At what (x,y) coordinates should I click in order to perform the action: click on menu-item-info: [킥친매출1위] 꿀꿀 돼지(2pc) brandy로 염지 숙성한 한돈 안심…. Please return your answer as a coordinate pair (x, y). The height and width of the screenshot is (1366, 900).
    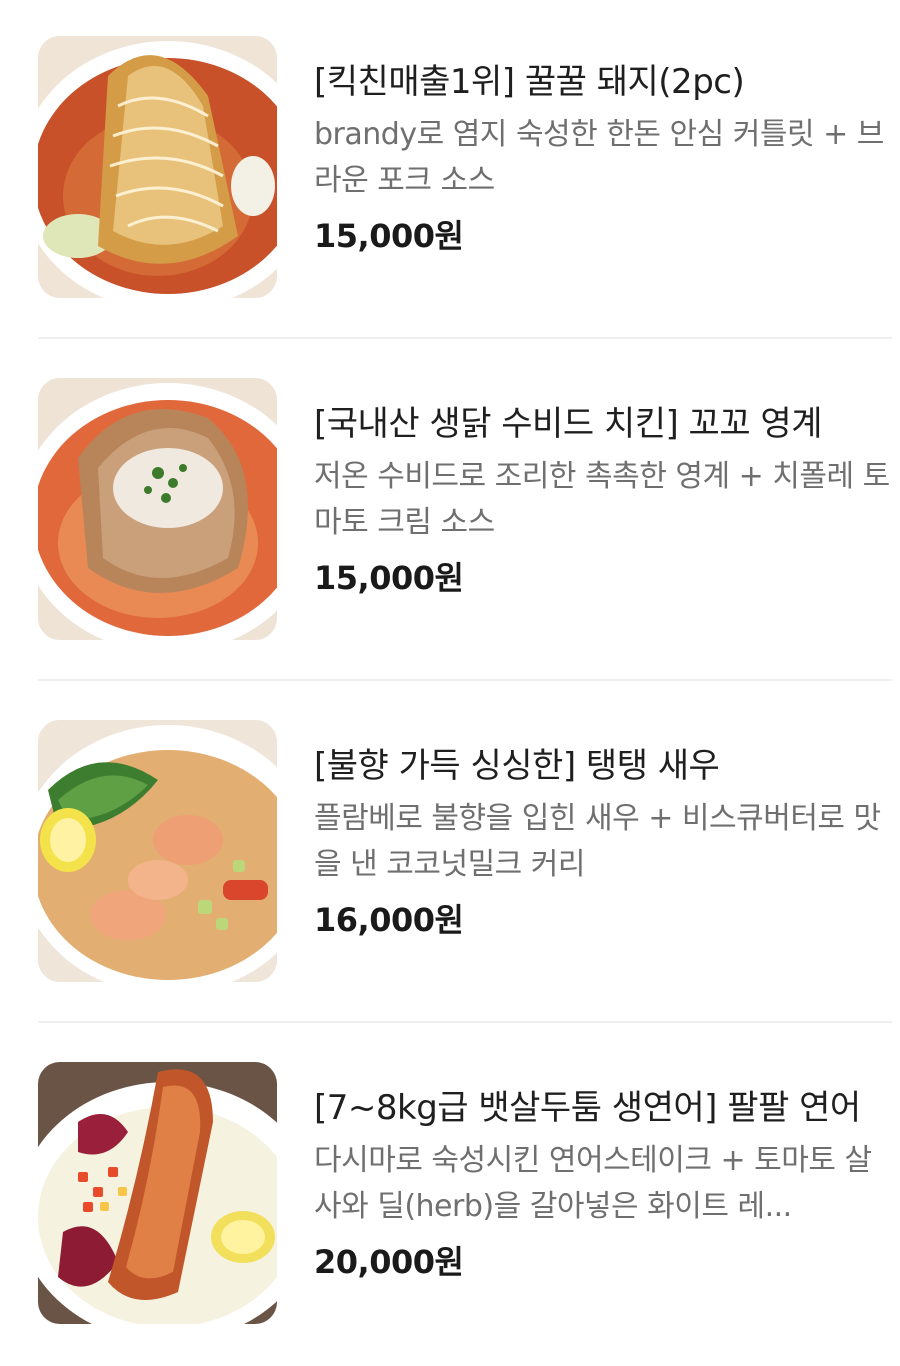
    Looking at the image, I should click on (604, 158).